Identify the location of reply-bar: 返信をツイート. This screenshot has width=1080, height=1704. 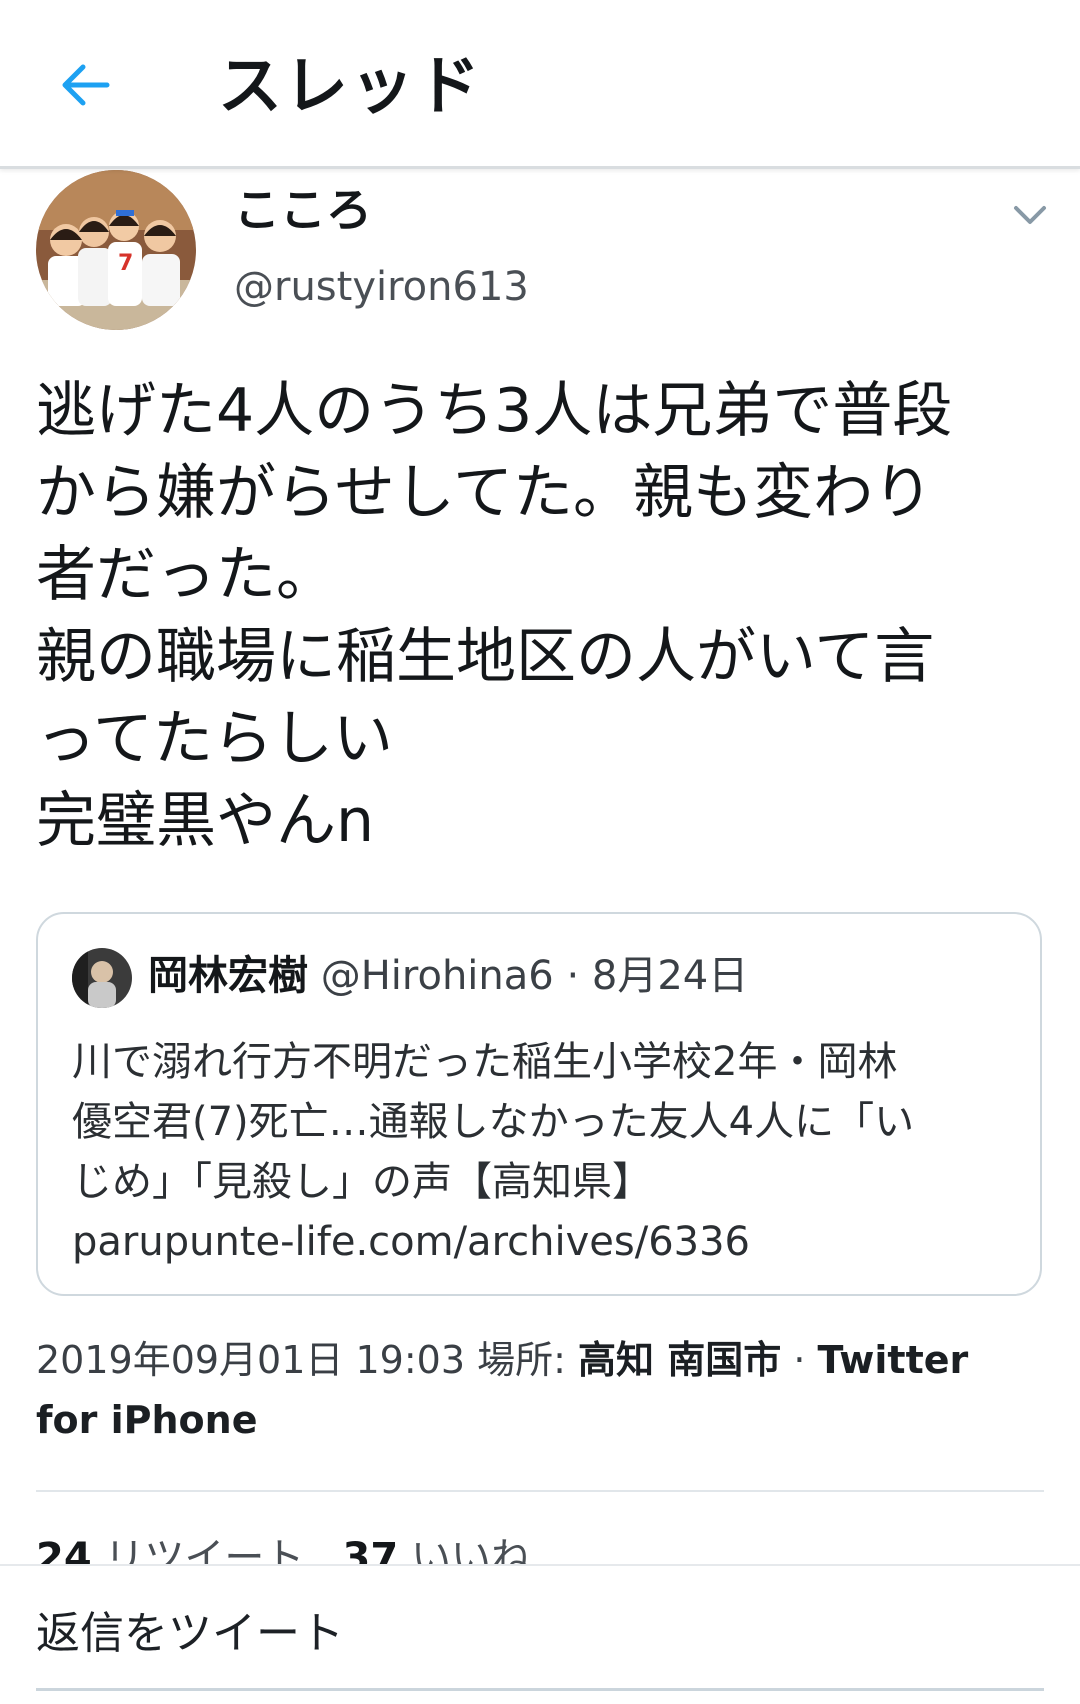
(540, 1634).